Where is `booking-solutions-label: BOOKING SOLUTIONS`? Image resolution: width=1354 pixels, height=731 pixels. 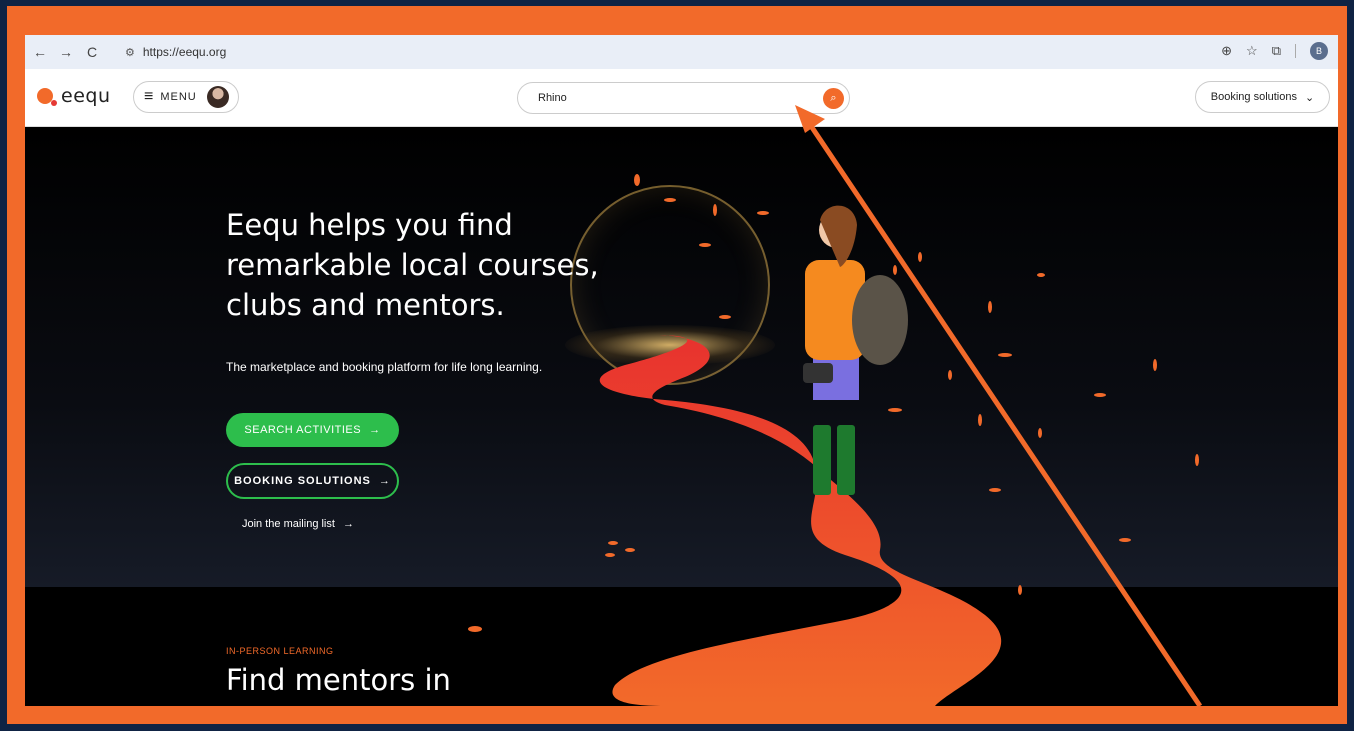
booking-solutions-label: BOOKING SOLUTIONS is located at coordinates (302, 481).